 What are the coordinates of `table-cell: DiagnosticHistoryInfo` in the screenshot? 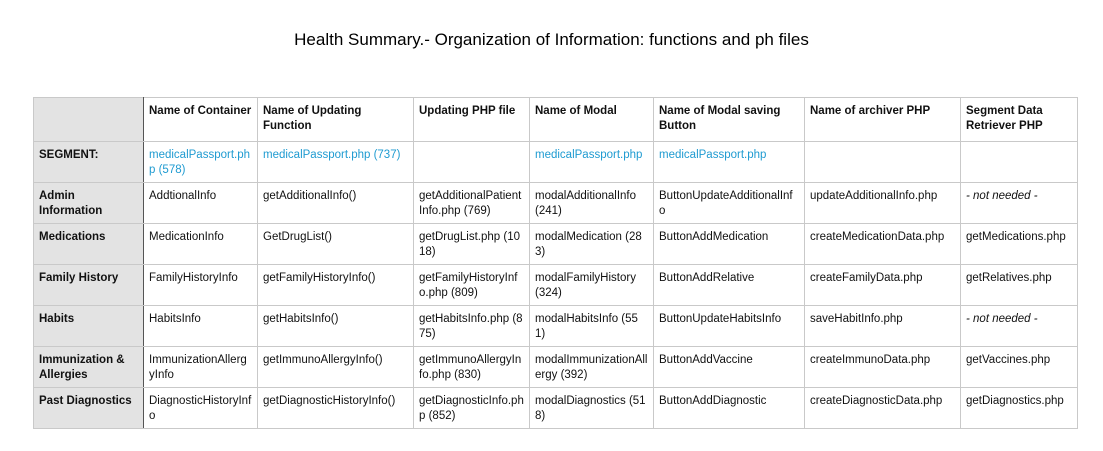 It's located at (200, 408).